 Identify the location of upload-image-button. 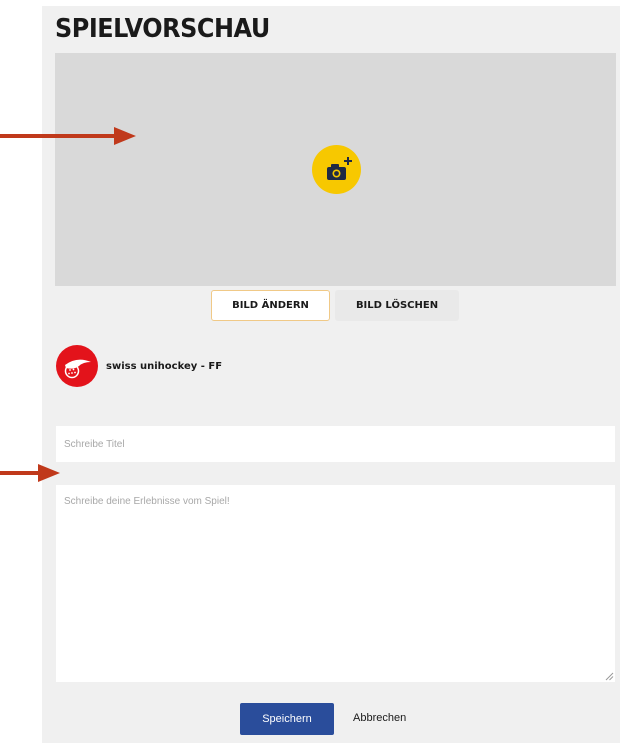
(336, 169).